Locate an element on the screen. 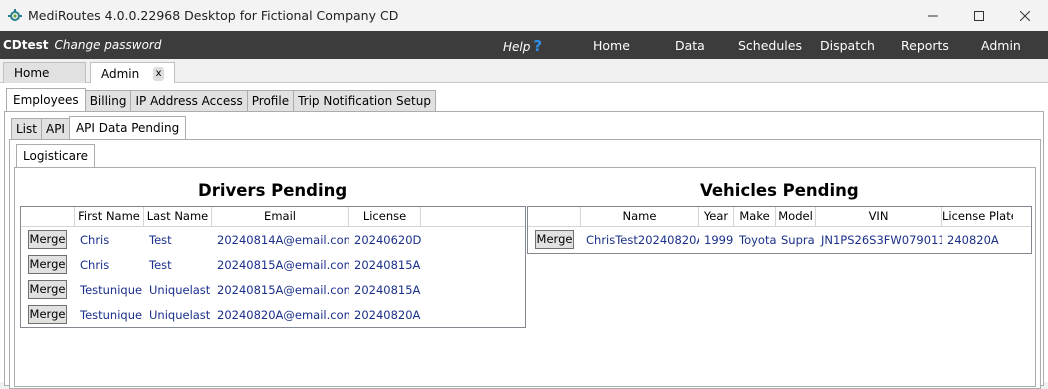  col-model: Model is located at coordinates (796, 216).